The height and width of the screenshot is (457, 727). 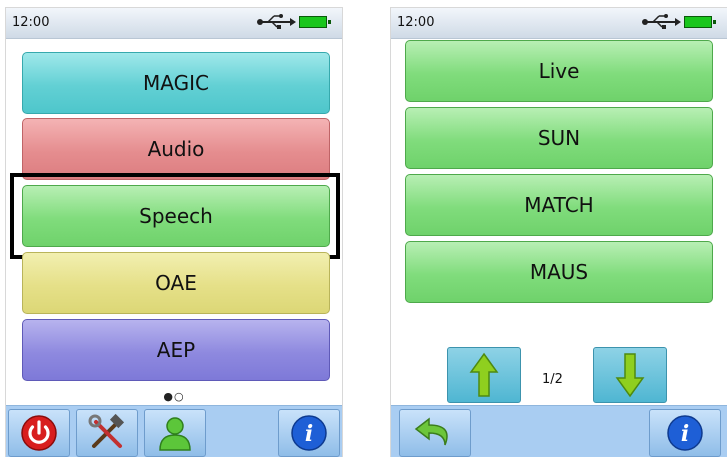 I want to click on menu-item-label: MAGIC, so click(x=176, y=83).